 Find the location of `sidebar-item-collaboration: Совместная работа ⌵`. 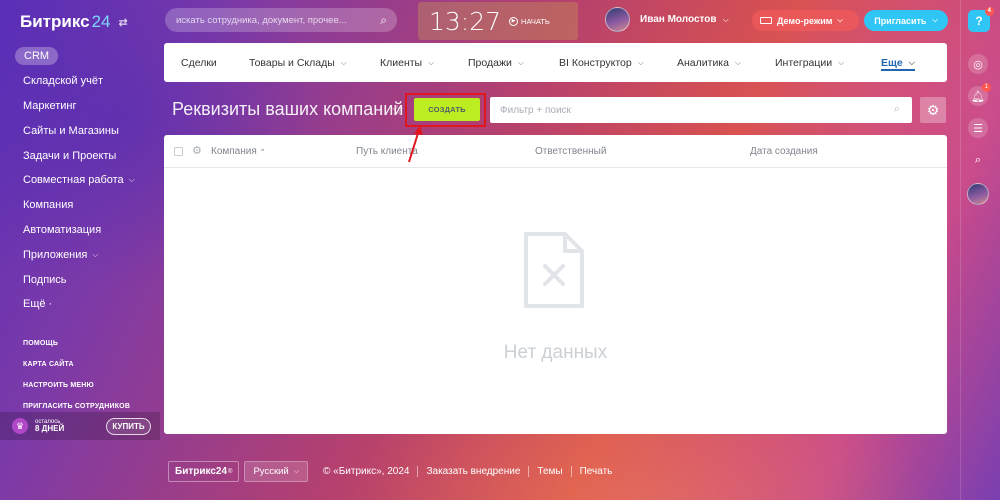

sidebar-item-collaboration: Совместная работа ⌵ is located at coordinates (80, 180).